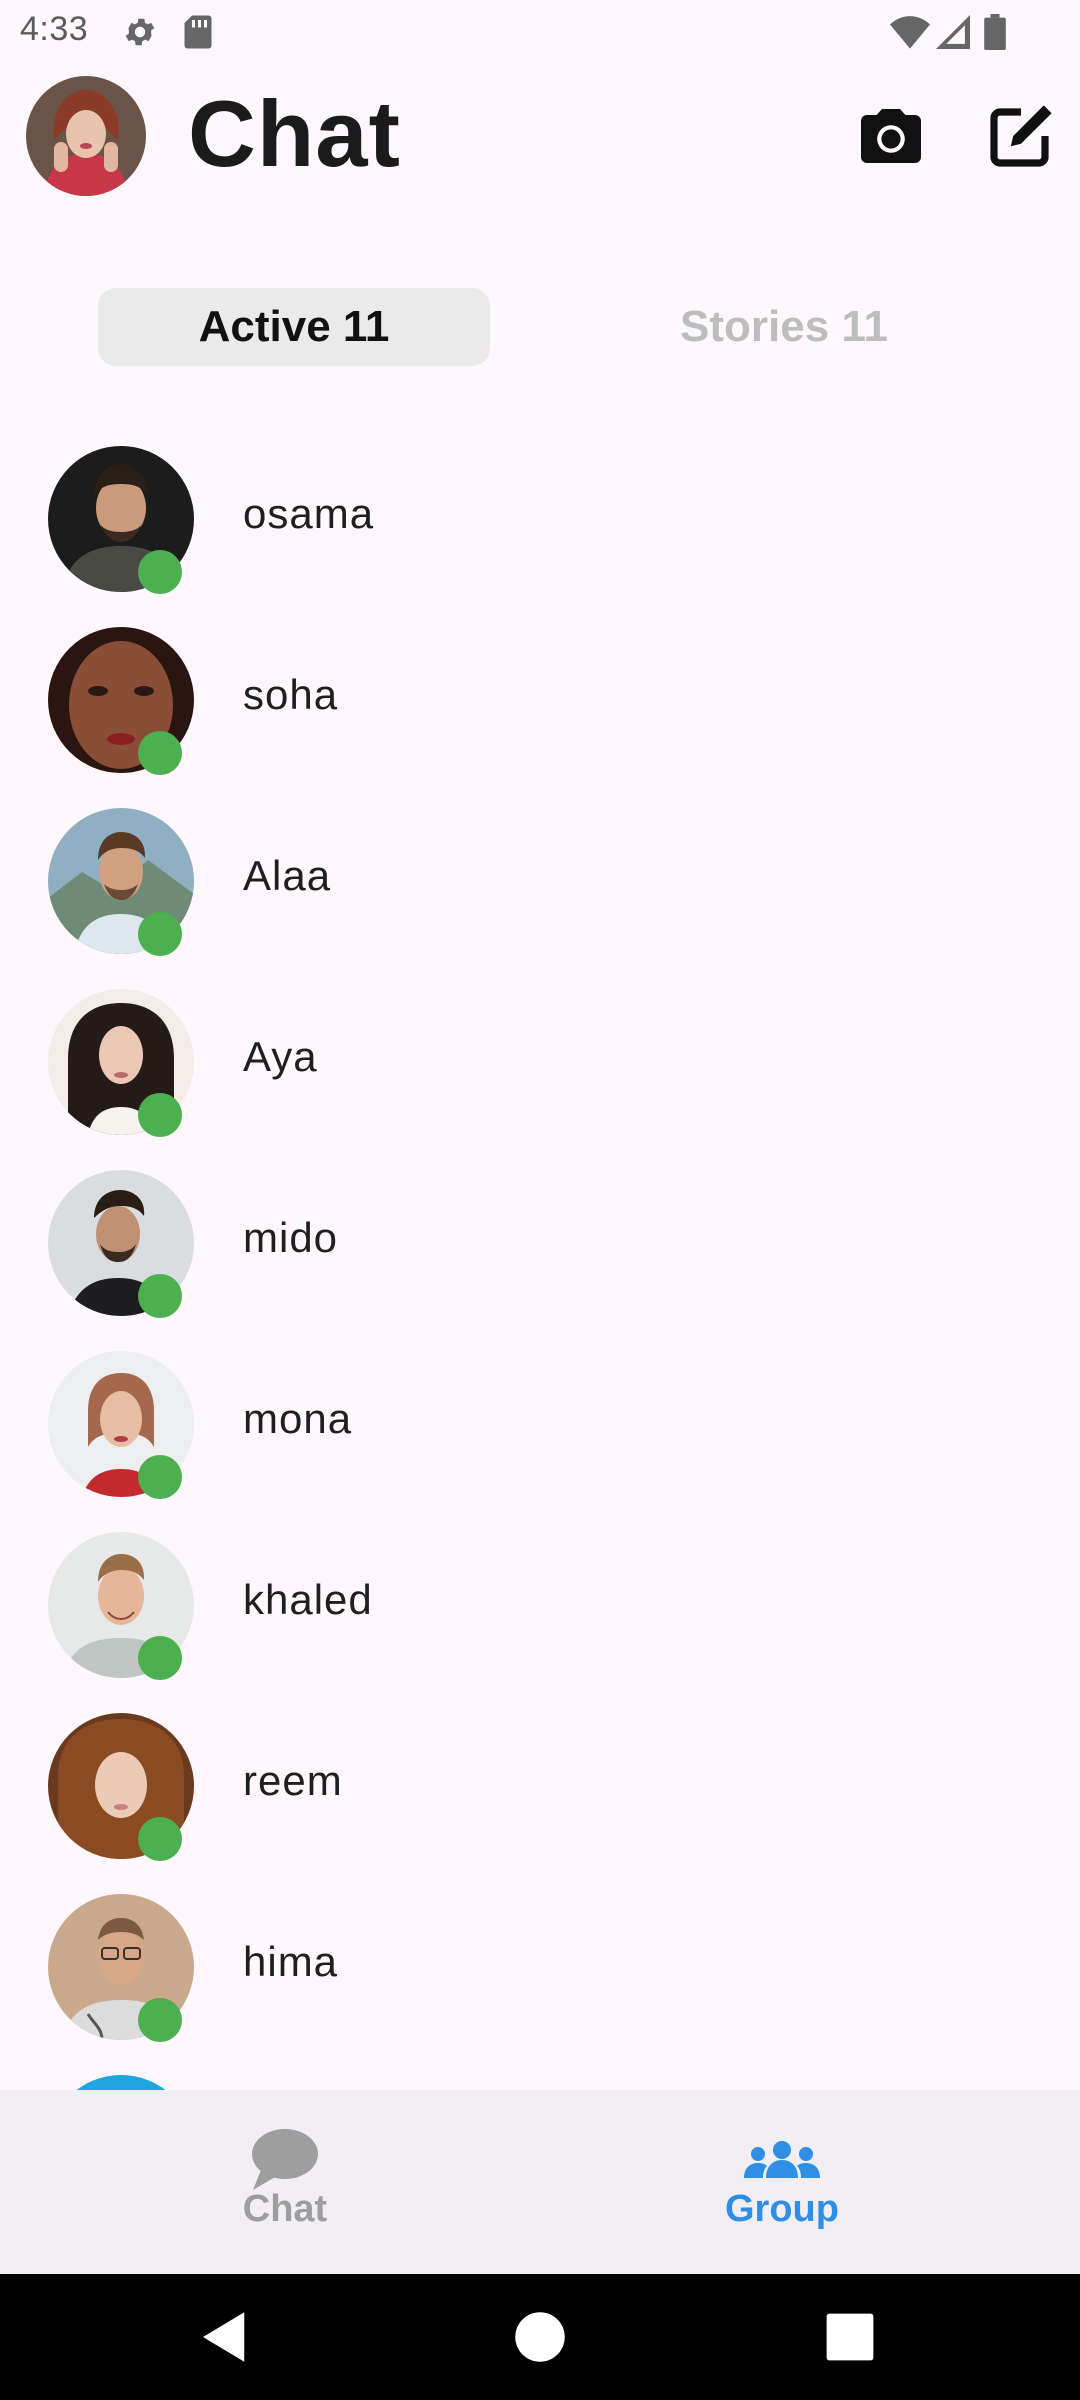 This screenshot has height=2400, width=1080. I want to click on edit-compose-icon, so click(1021, 140).